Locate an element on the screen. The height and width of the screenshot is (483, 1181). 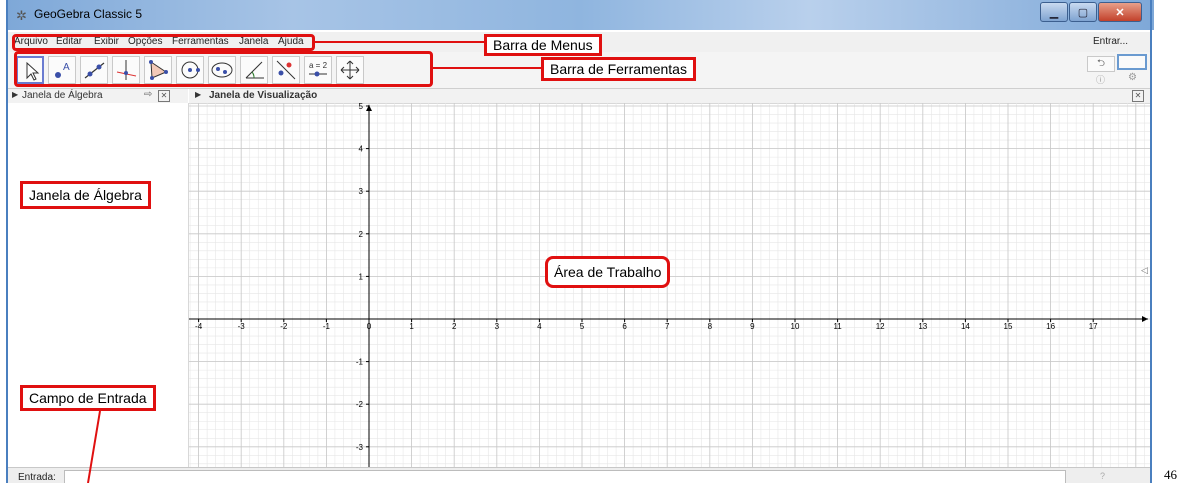
page-number: 46 is located at coordinates (1170, 474).